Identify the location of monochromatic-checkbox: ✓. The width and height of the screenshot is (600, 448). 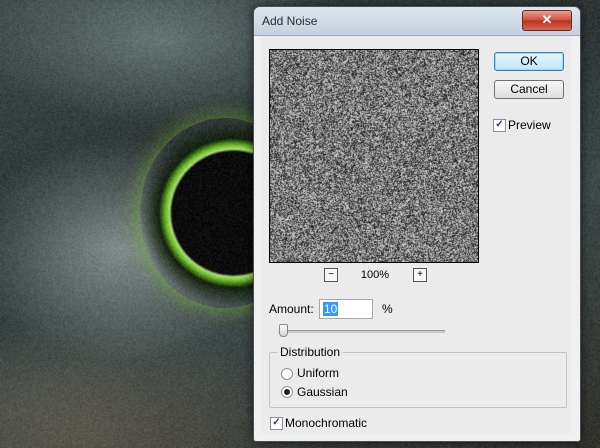
(276, 423).